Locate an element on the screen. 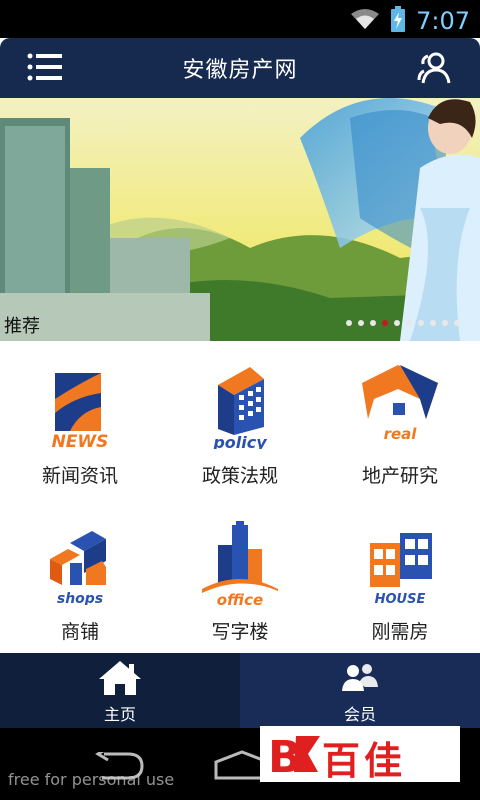  tab-members: 会员 is located at coordinates (360, 690).